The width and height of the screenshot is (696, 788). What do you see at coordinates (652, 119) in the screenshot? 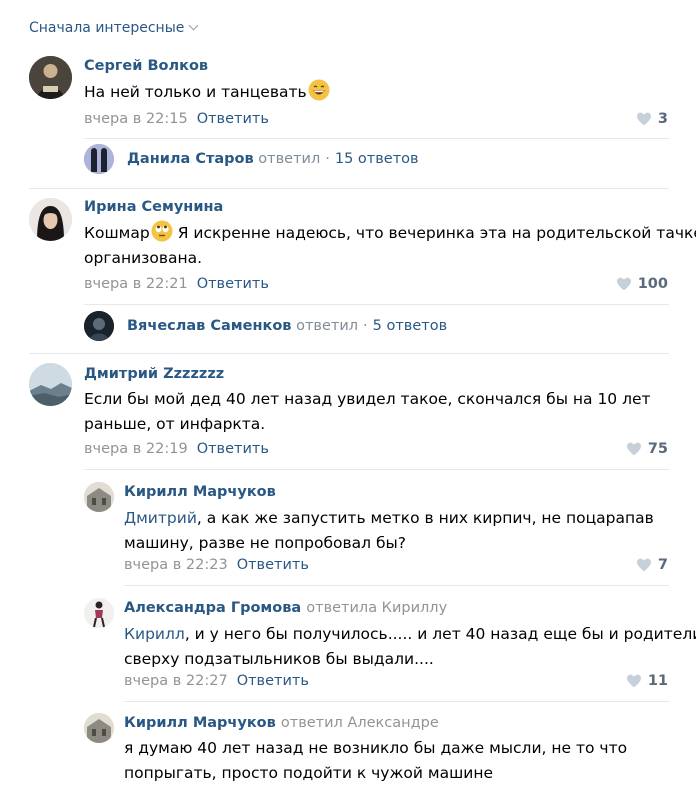
I see `like-button: 3` at bounding box center [652, 119].